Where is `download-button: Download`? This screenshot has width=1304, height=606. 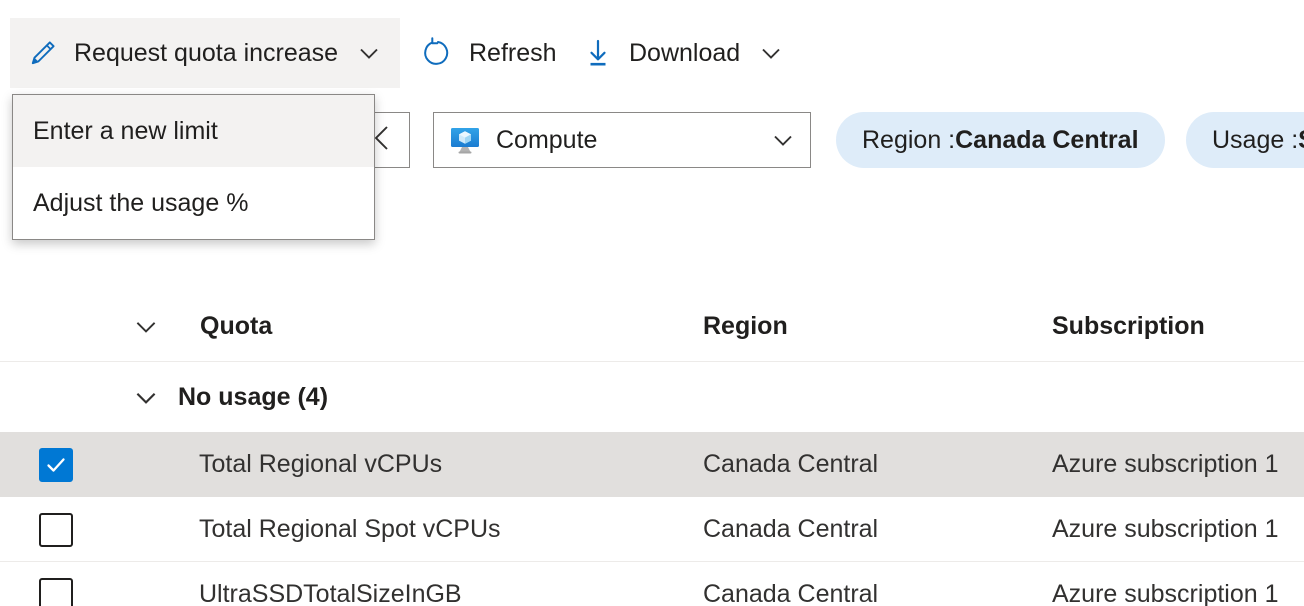 download-button: Download is located at coordinates (682, 53).